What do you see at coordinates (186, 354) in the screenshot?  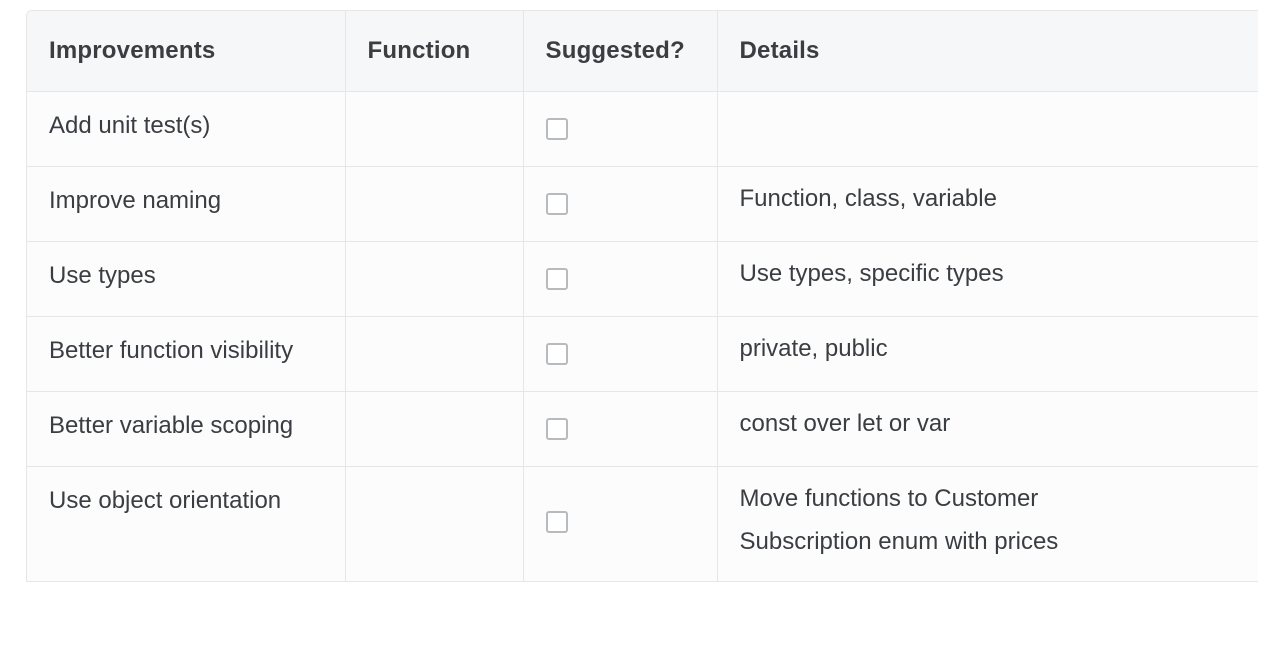 I see `improvement-cell: Better function visibility` at bounding box center [186, 354].